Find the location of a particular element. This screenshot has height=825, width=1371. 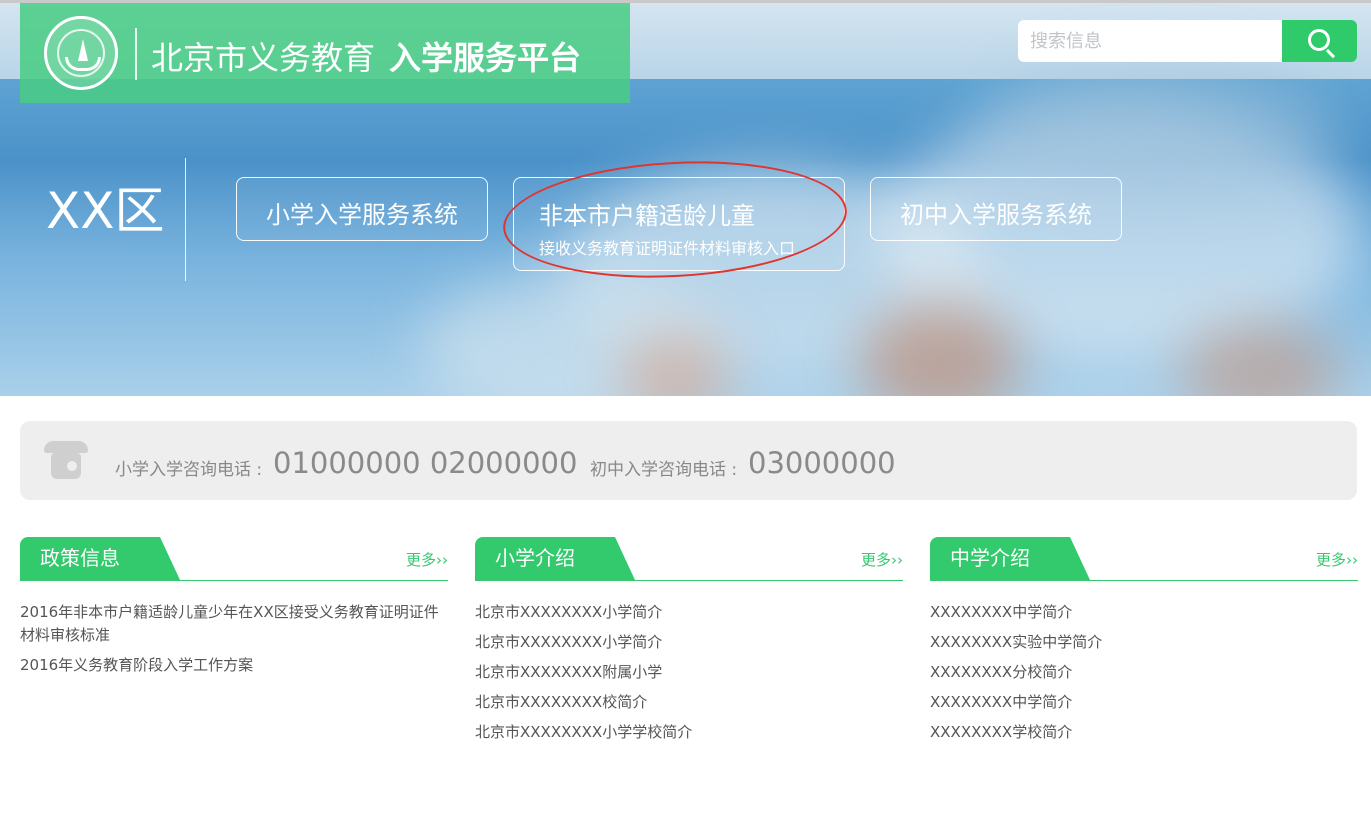

search-button is located at coordinates (1319, 41).